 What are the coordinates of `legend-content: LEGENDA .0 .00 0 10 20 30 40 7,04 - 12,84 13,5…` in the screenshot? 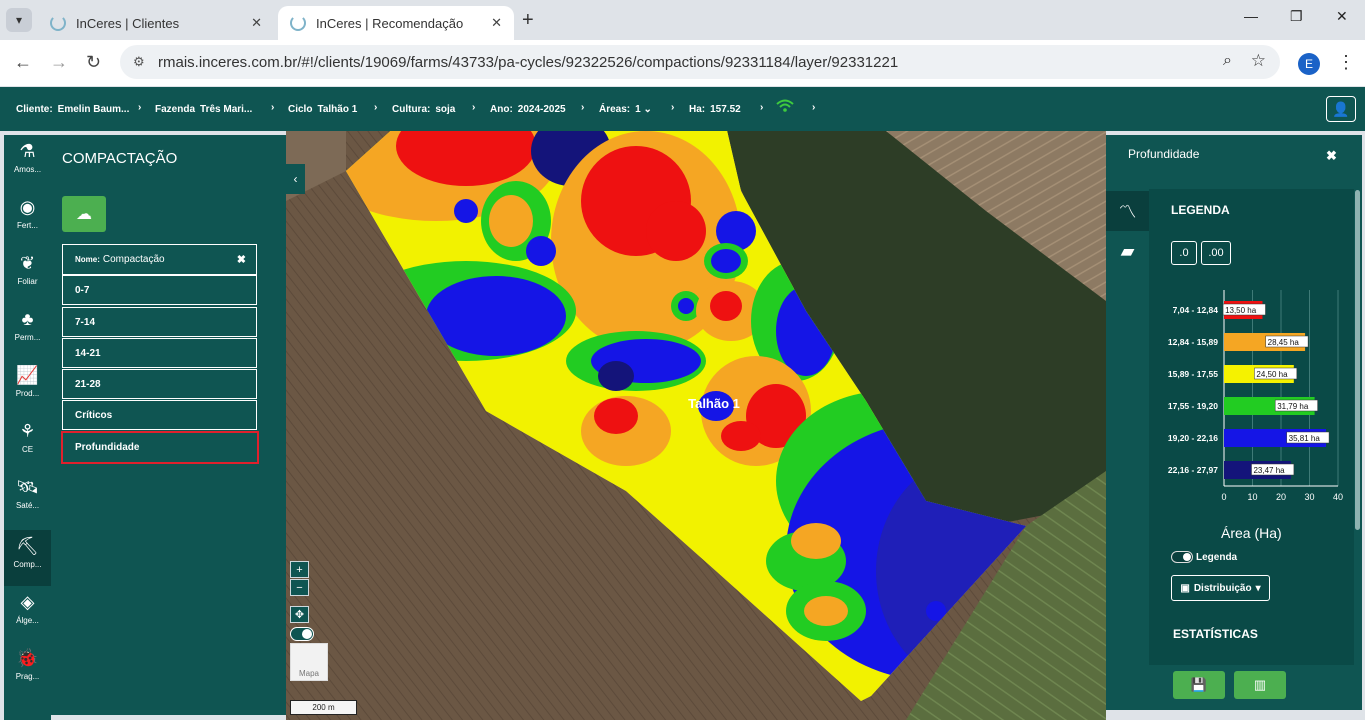 It's located at (1251, 427).